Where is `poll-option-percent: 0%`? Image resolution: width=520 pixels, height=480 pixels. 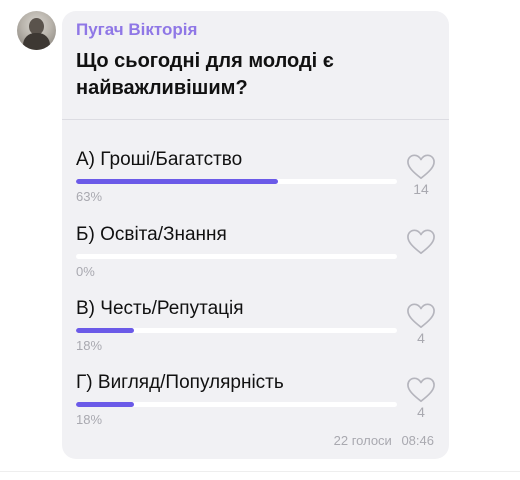 poll-option-percent: 0% is located at coordinates (85, 271).